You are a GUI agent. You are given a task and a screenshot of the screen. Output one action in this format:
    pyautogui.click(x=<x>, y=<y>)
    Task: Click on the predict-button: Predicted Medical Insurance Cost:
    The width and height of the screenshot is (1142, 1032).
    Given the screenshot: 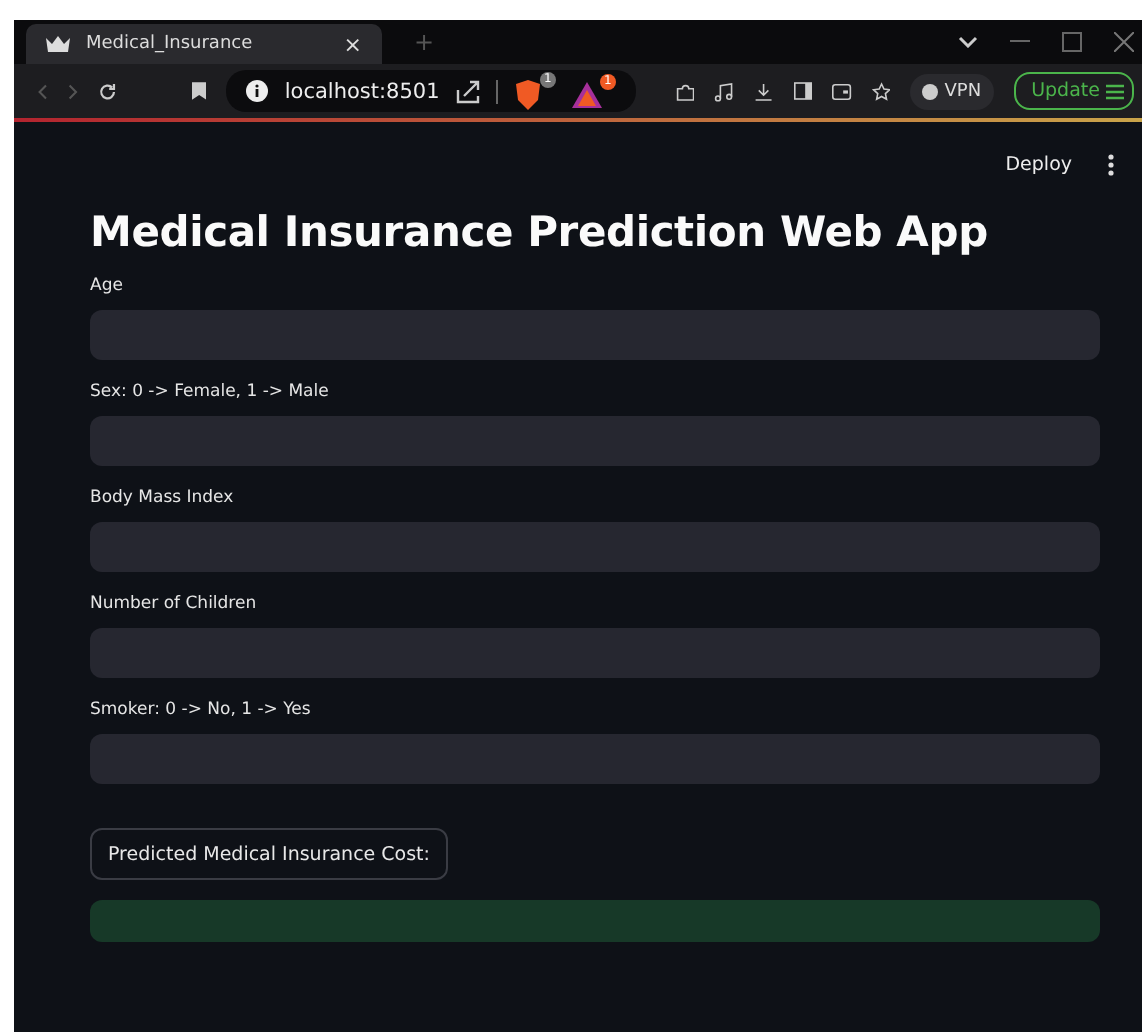 What is the action you would take?
    pyautogui.click(x=269, y=854)
    